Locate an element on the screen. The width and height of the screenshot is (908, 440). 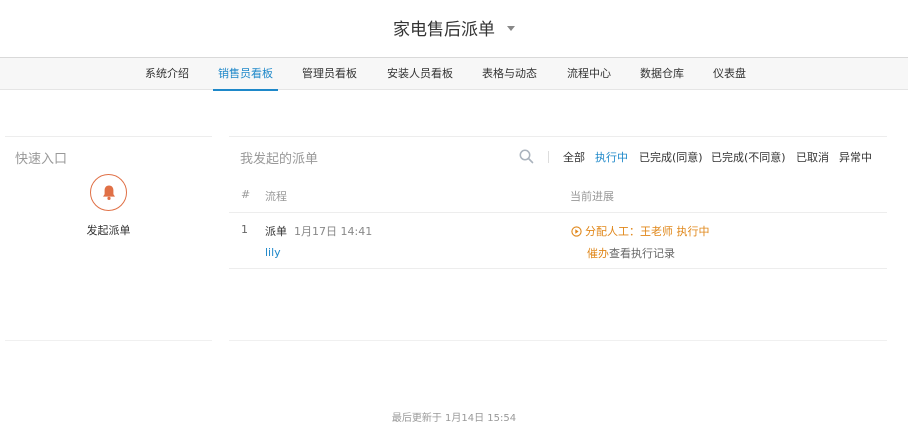
row-actions: 催办查看执行记录 is located at coordinates (631, 253).